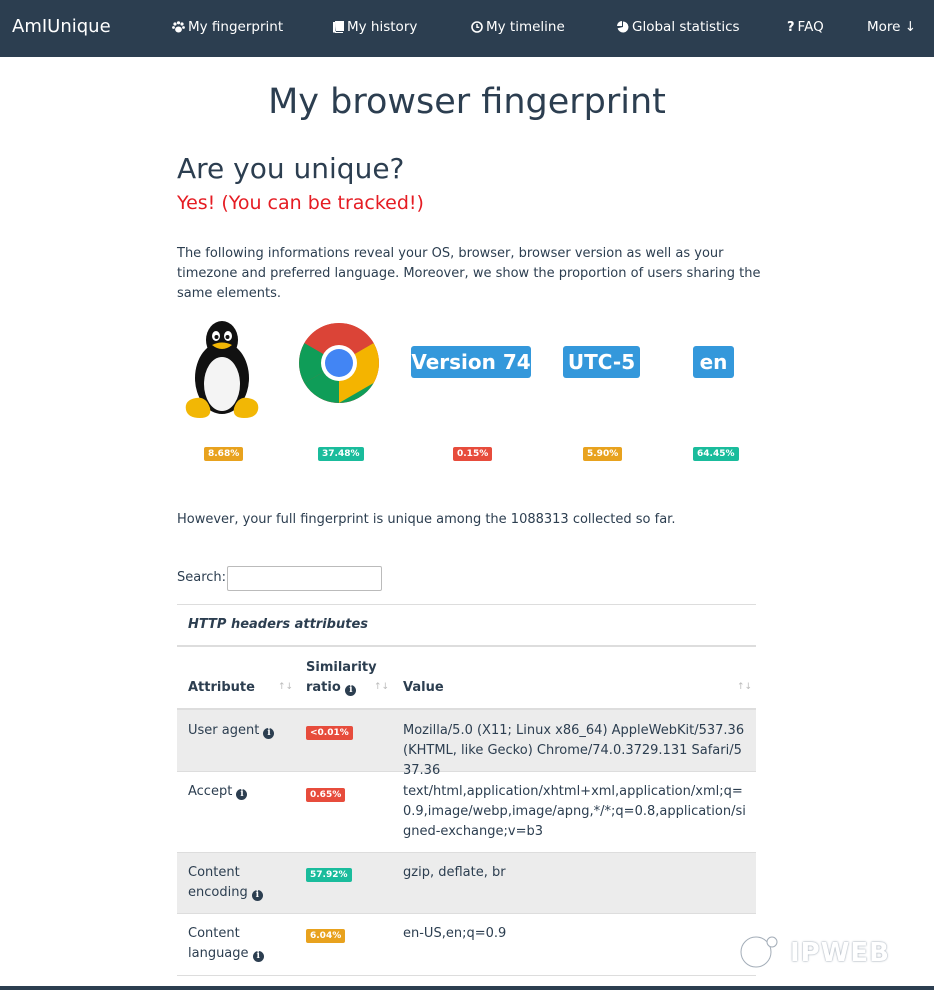 The width and height of the screenshot is (934, 990). I want to click on pie-chart-icon, so click(623, 27).